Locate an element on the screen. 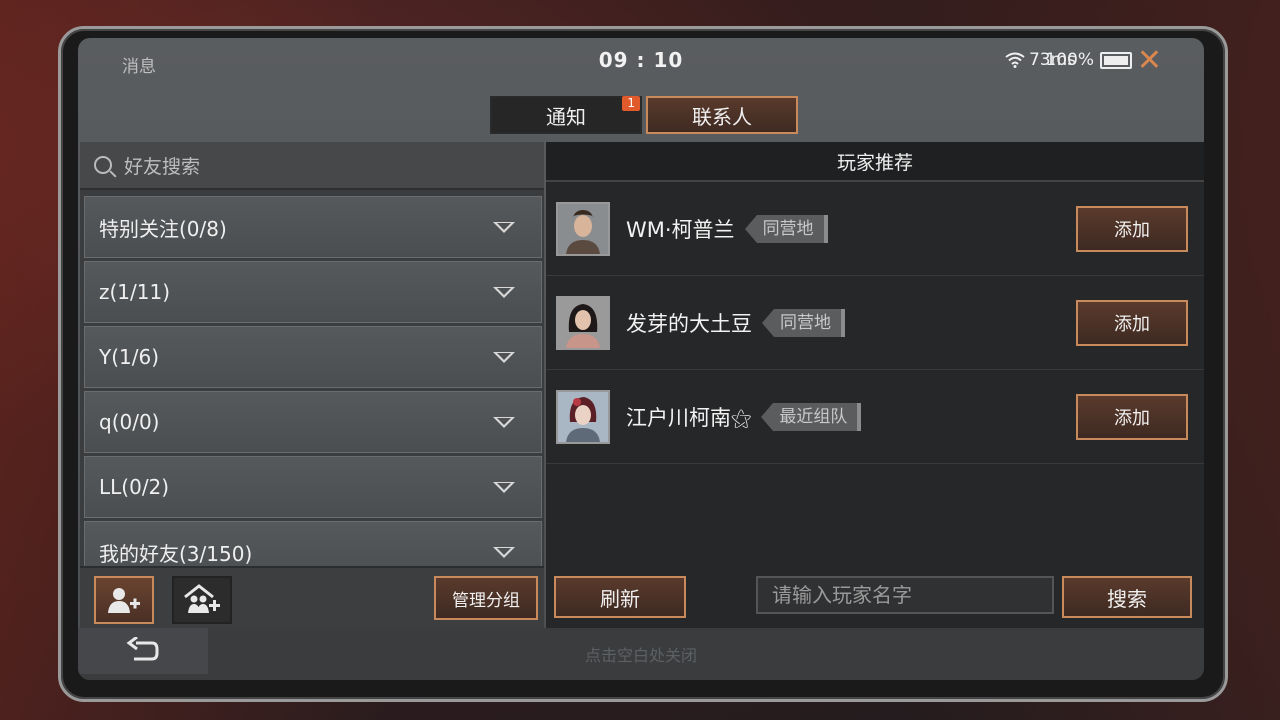 The image size is (1280, 720). group-my-friends: 我的好友(3/150) is located at coordinates (313, 543).